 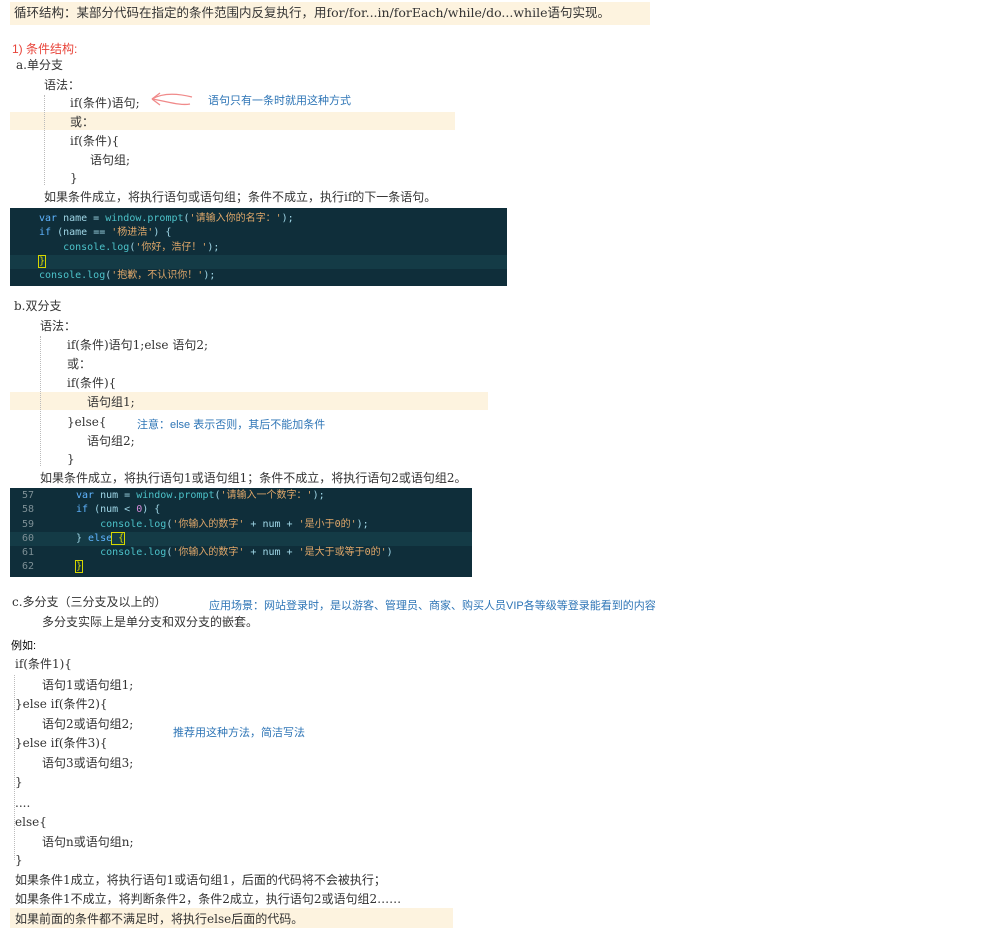 I want to click on example-label: 例如:, so click(x=24, y=646).